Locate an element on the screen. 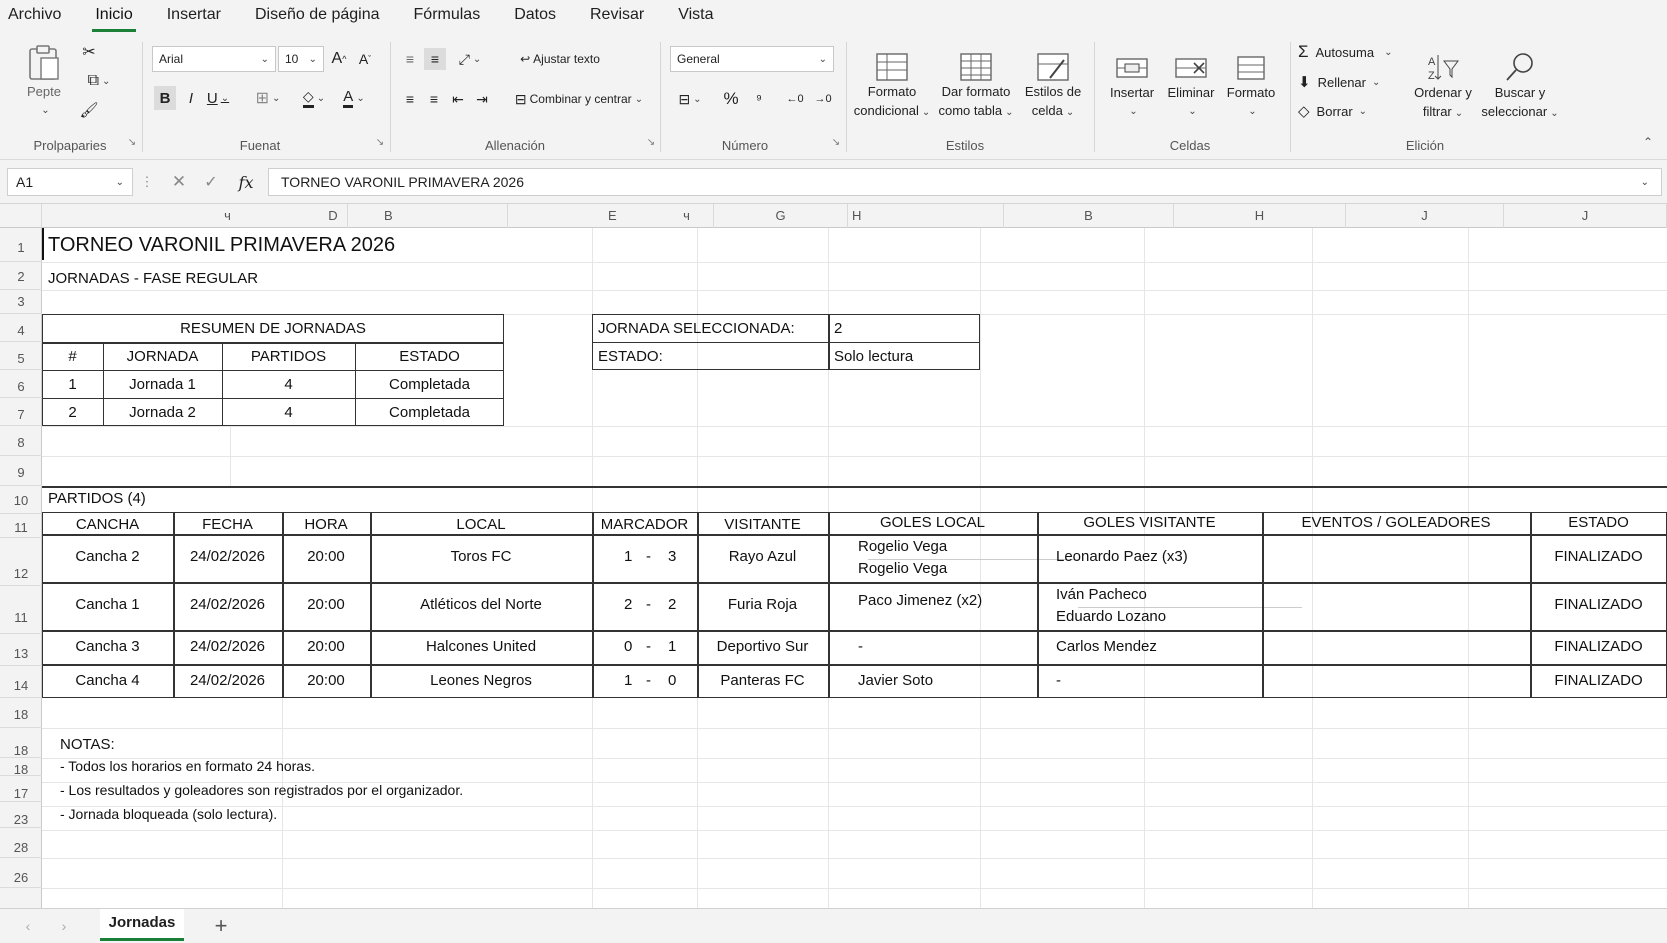  format-as-table-button: Dar formato como tabla ⌄ is located at coordinates (976, 87).